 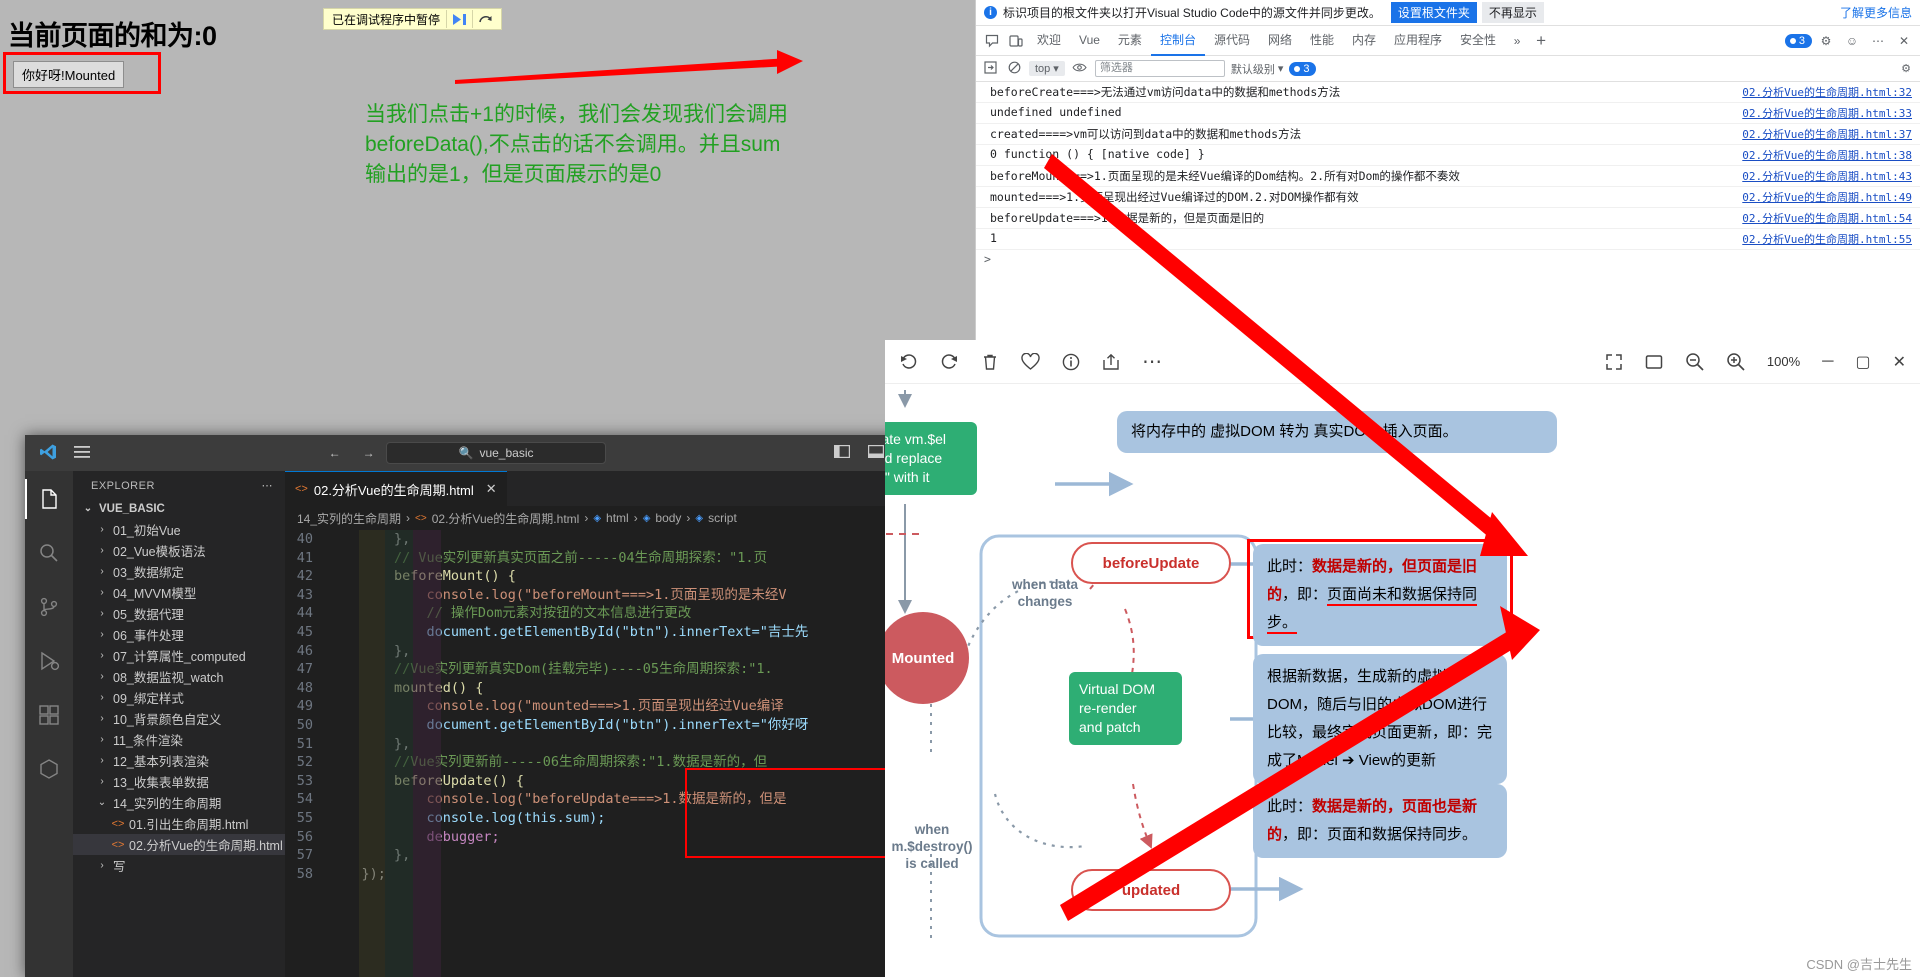 What do you see at coordinates (179, 529) in the screenshot?
I see `tree-item-folder: › 01_初始Vue` at bounding box center [179, 529].